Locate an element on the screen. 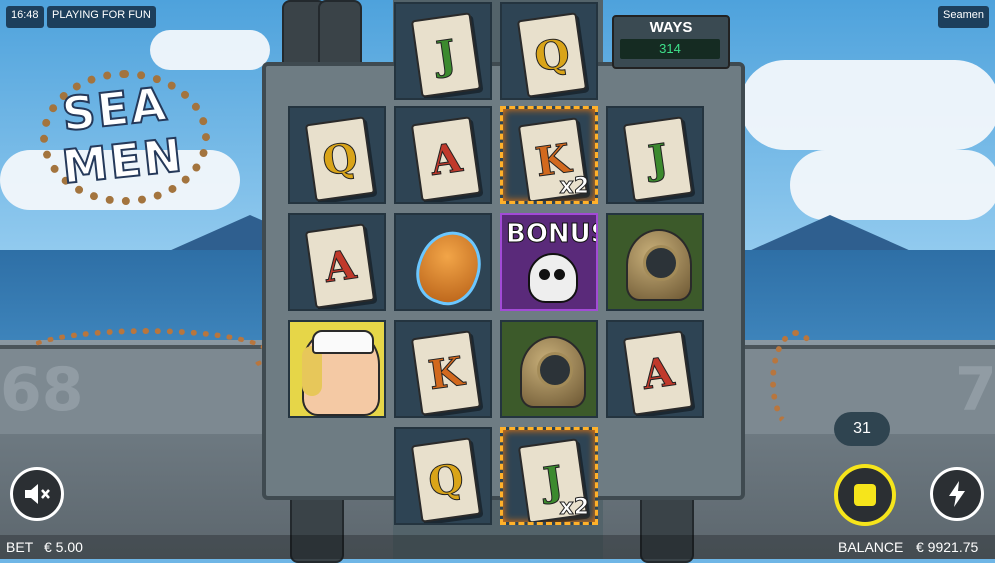 This screenshot has width=995, height=563. turbo-button is located at coordinates (957, 494).